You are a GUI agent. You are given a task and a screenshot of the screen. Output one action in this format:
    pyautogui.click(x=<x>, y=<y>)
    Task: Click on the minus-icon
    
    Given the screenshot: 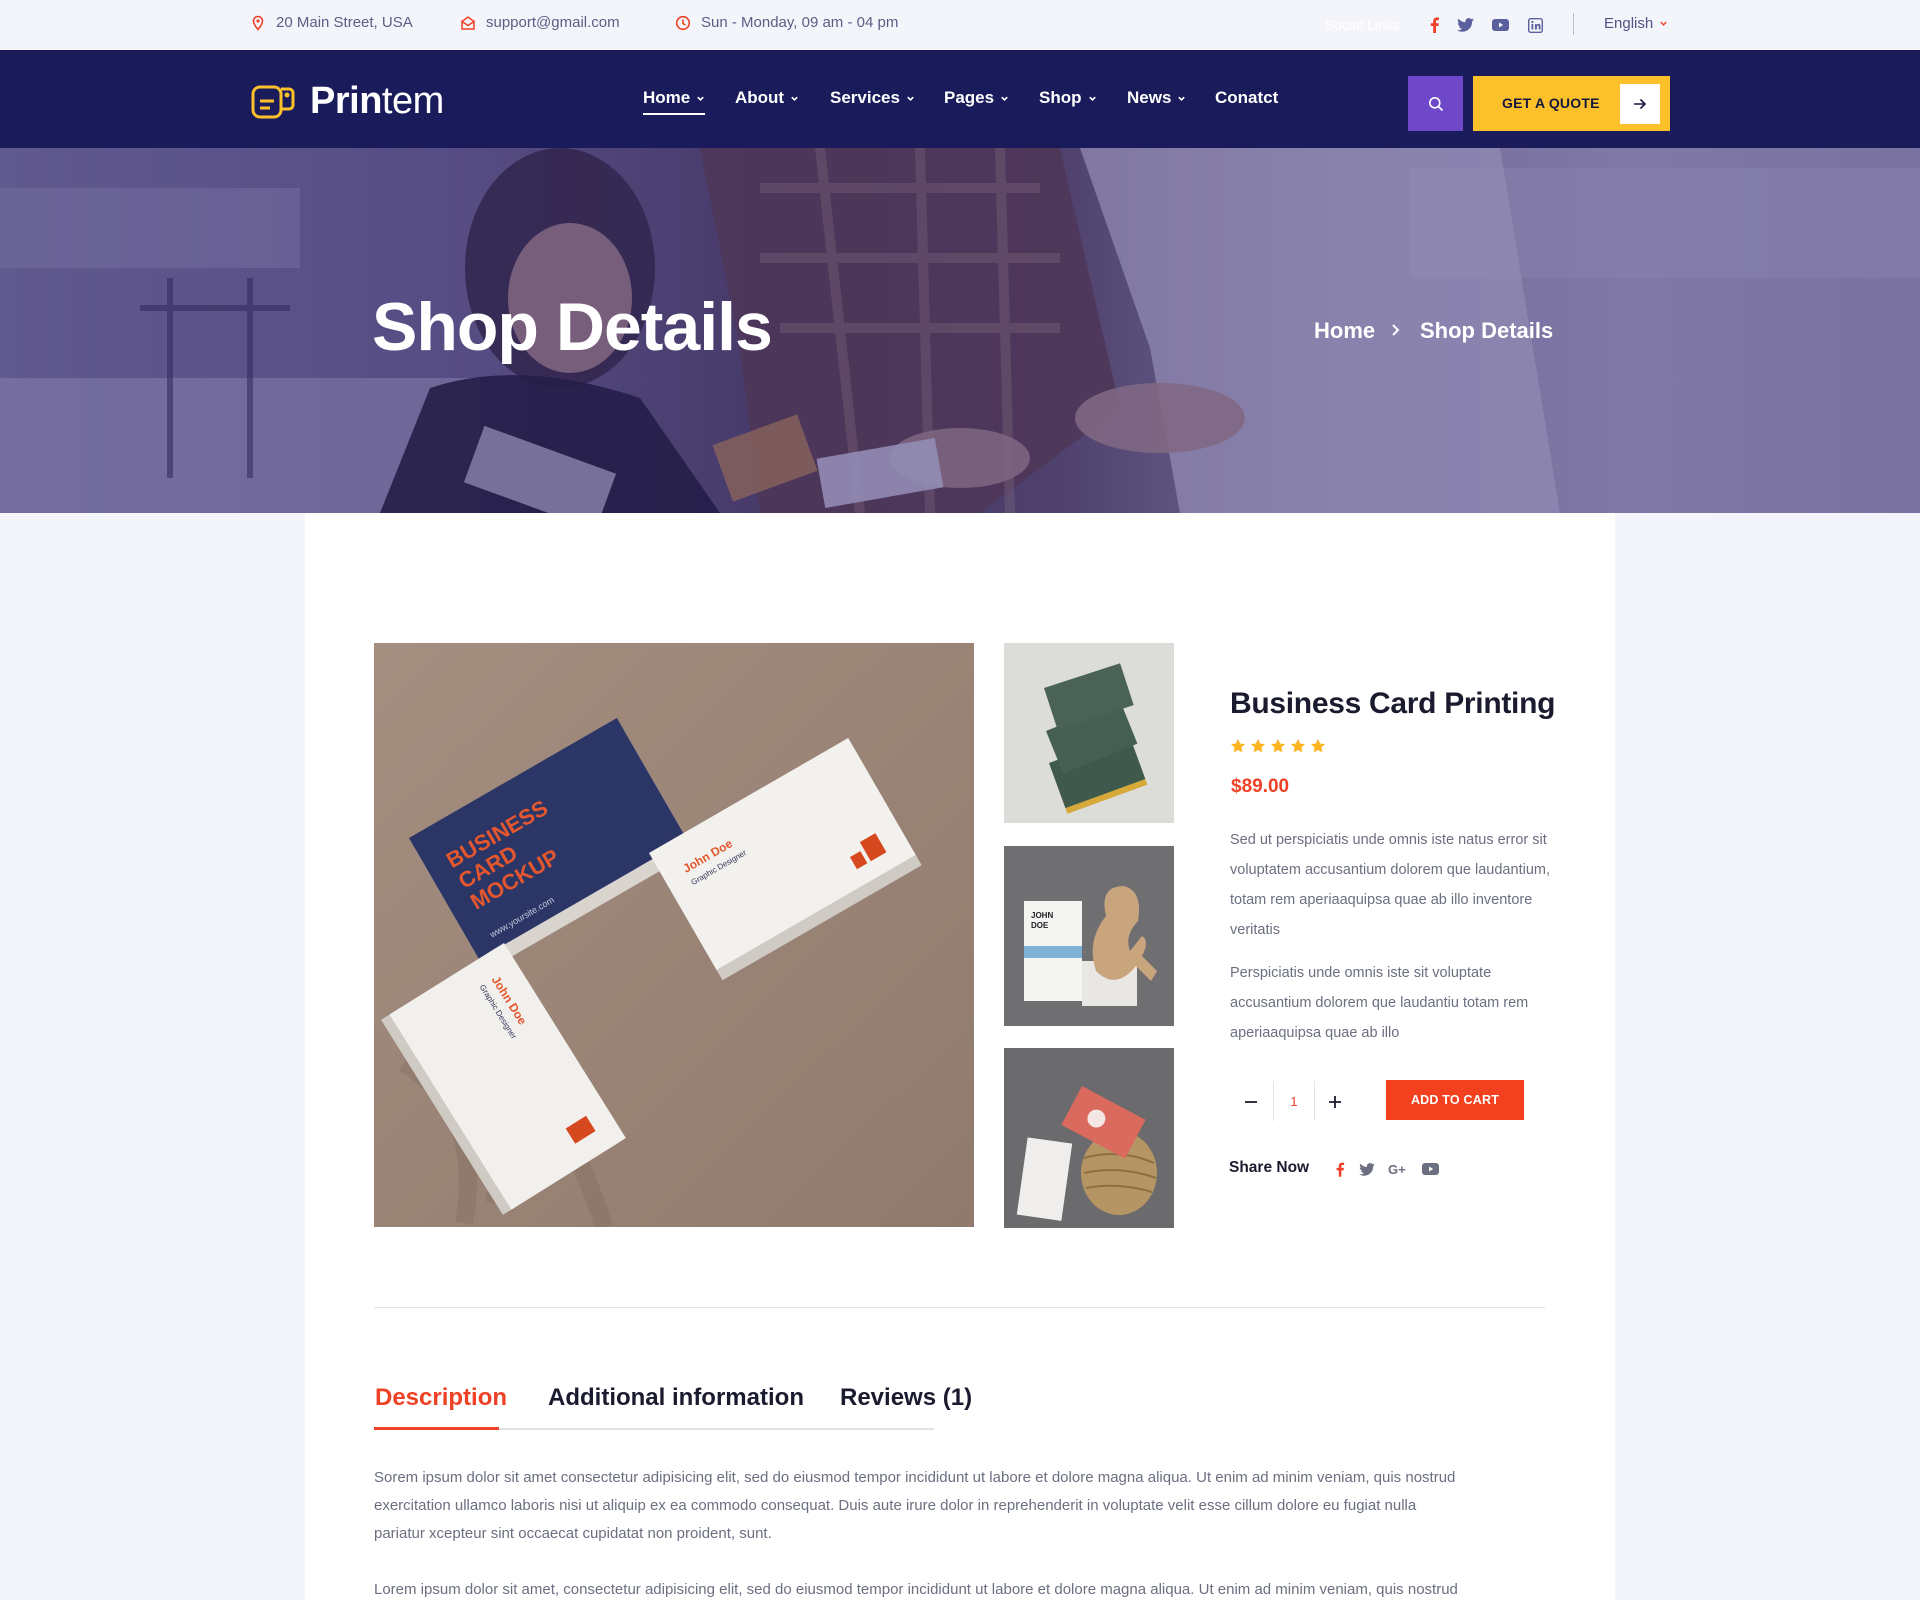 What is the action you would take?
    pyautogui.click(x=1251, y=1102)
    